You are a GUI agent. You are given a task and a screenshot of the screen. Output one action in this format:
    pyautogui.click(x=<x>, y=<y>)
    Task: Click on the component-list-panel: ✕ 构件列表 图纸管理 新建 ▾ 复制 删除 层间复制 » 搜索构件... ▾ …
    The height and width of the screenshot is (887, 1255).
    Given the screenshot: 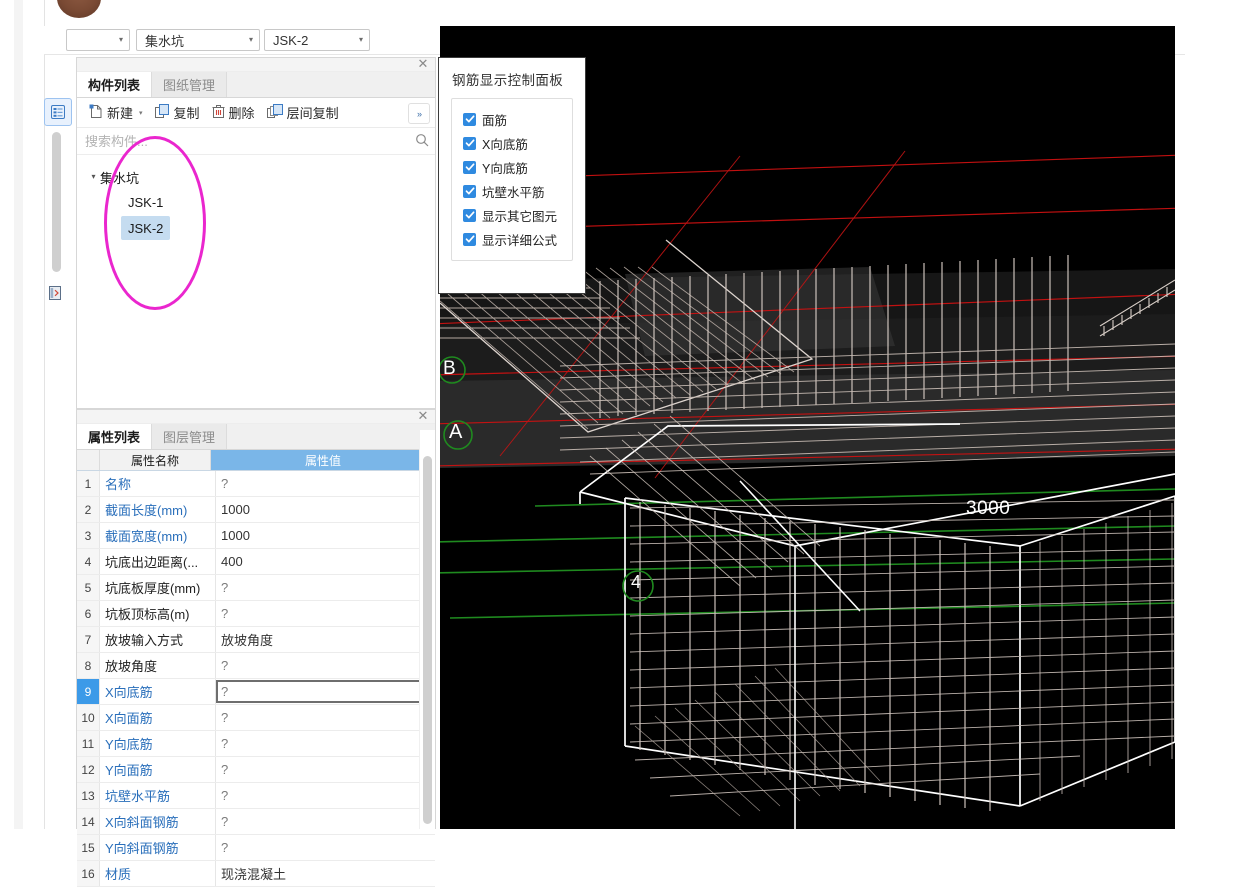 What is the action you would take?
    pyautogui.click(x=256, y=232)
    